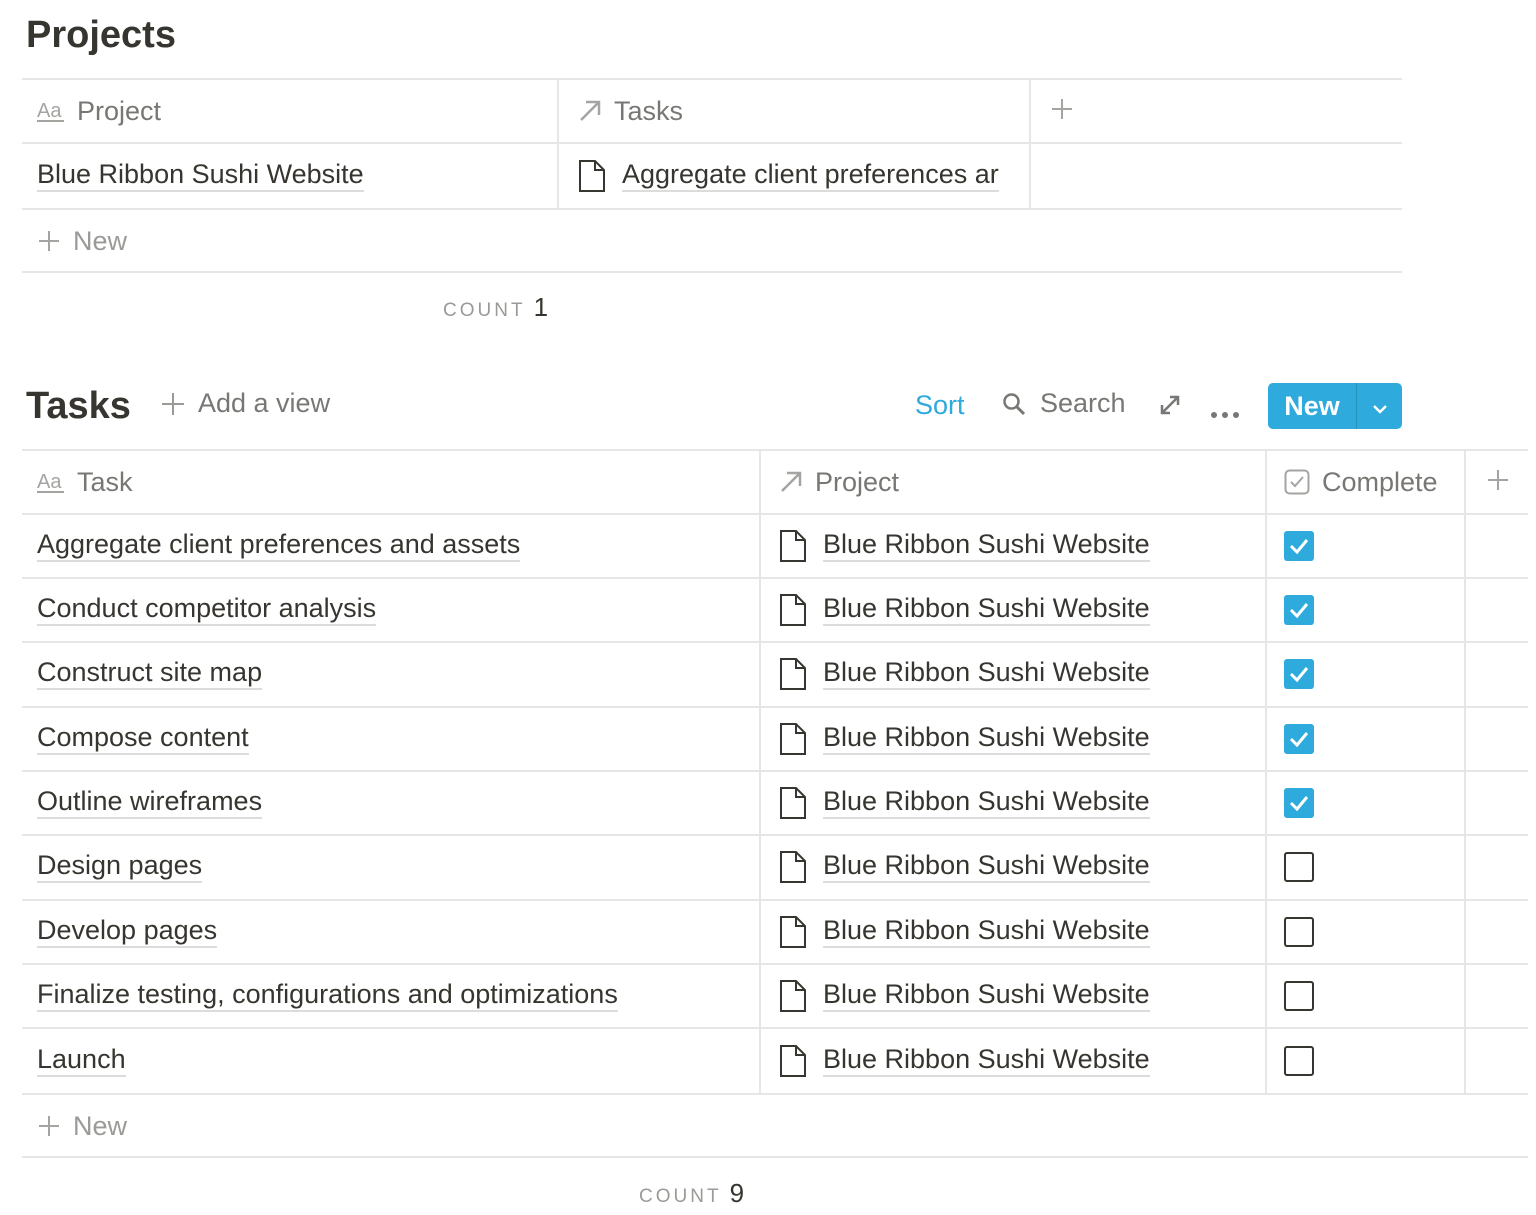 The width and height of the screenshot is (1536, 1215). What do you see at coordinates (737, 1193) in the screenshot?
I see `count-value: 9` at bounding box center [737, 1193].